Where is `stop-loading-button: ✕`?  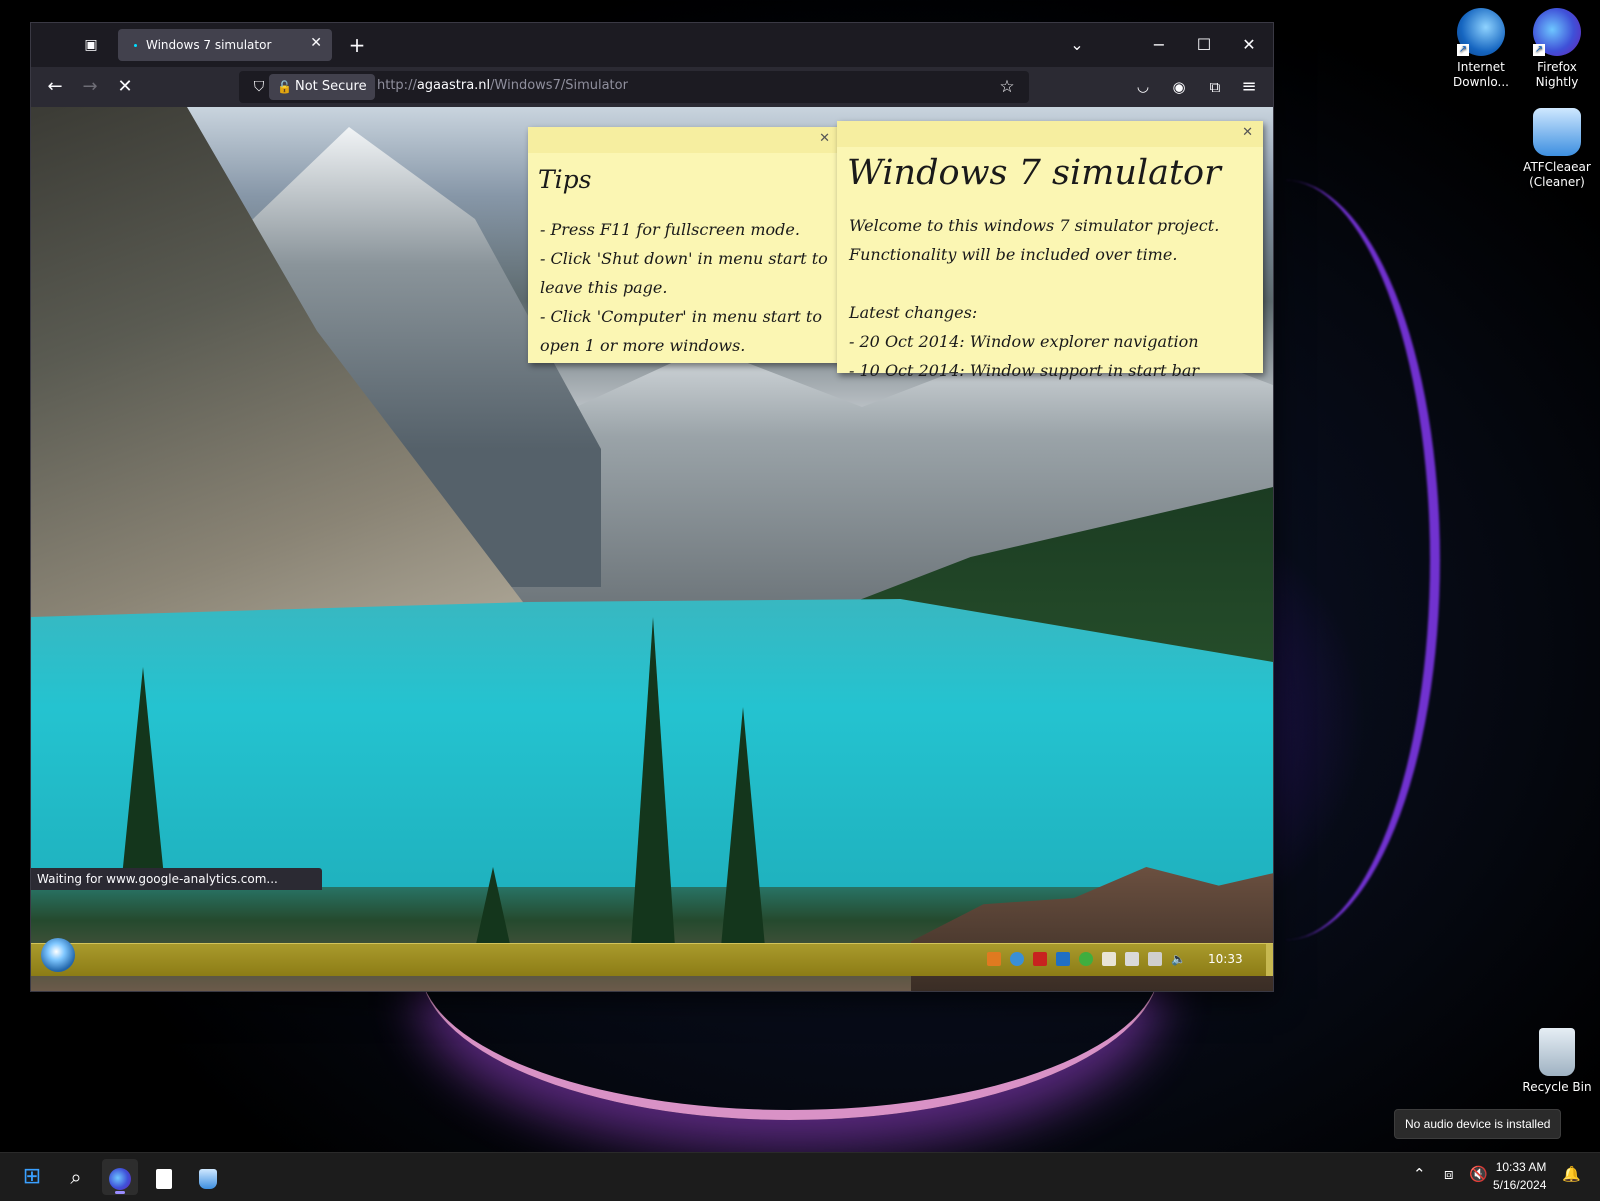 stop-loading-button: ✕ is located at coordinates (125, 87).